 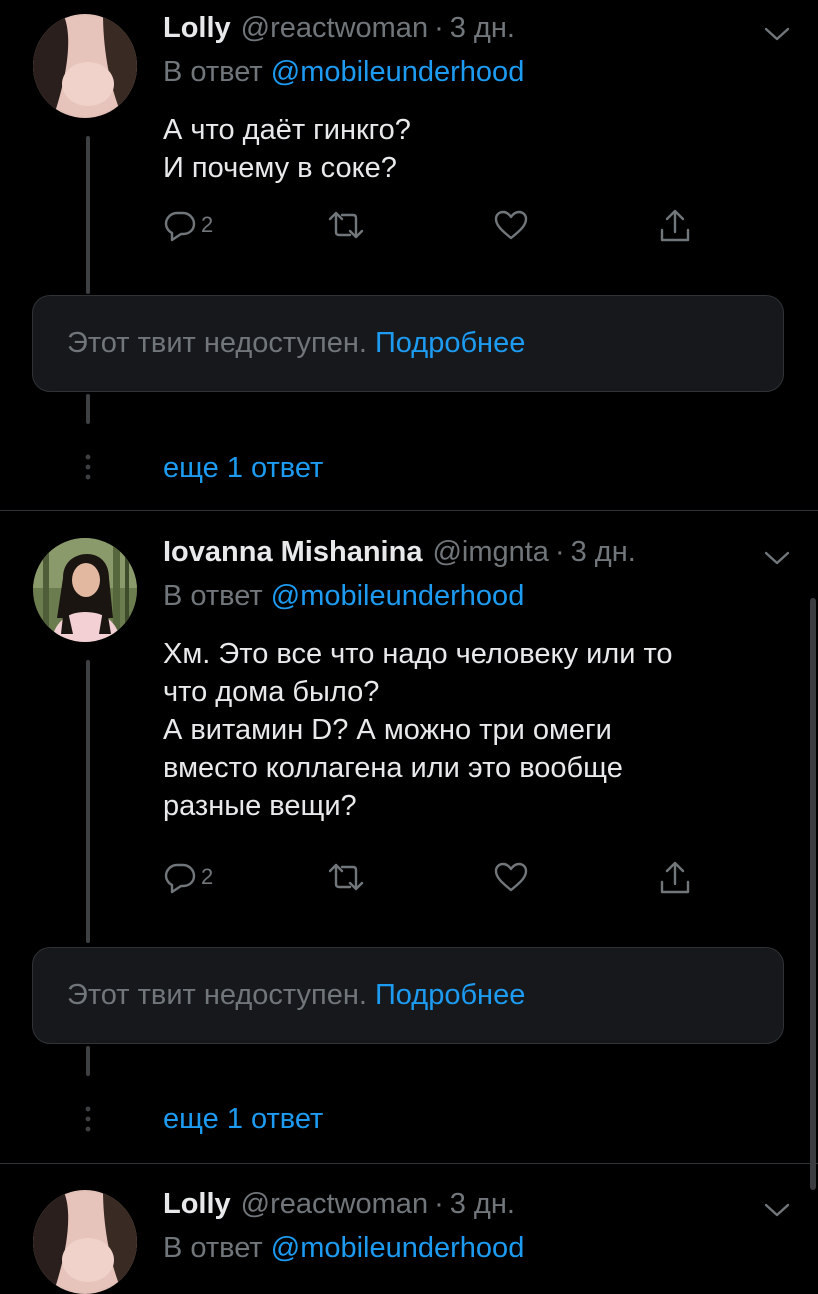 I want to click on author-handle: @imgnta, so click(x=490, y=552).